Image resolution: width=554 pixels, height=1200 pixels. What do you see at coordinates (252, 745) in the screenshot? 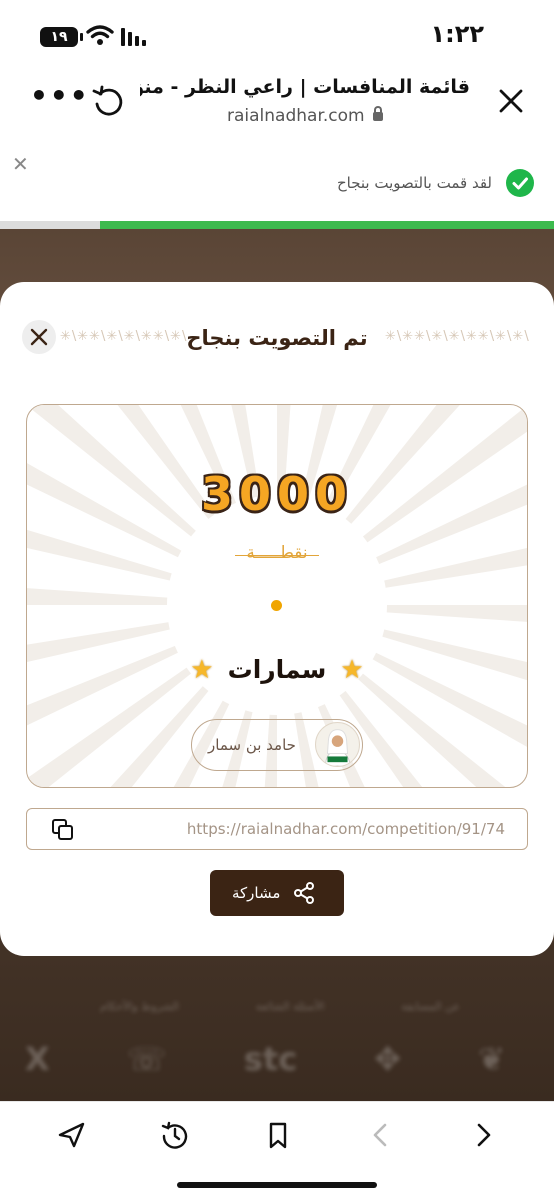
I see `owner-name: حامد بن سمار` at bounding box center [252, 745].